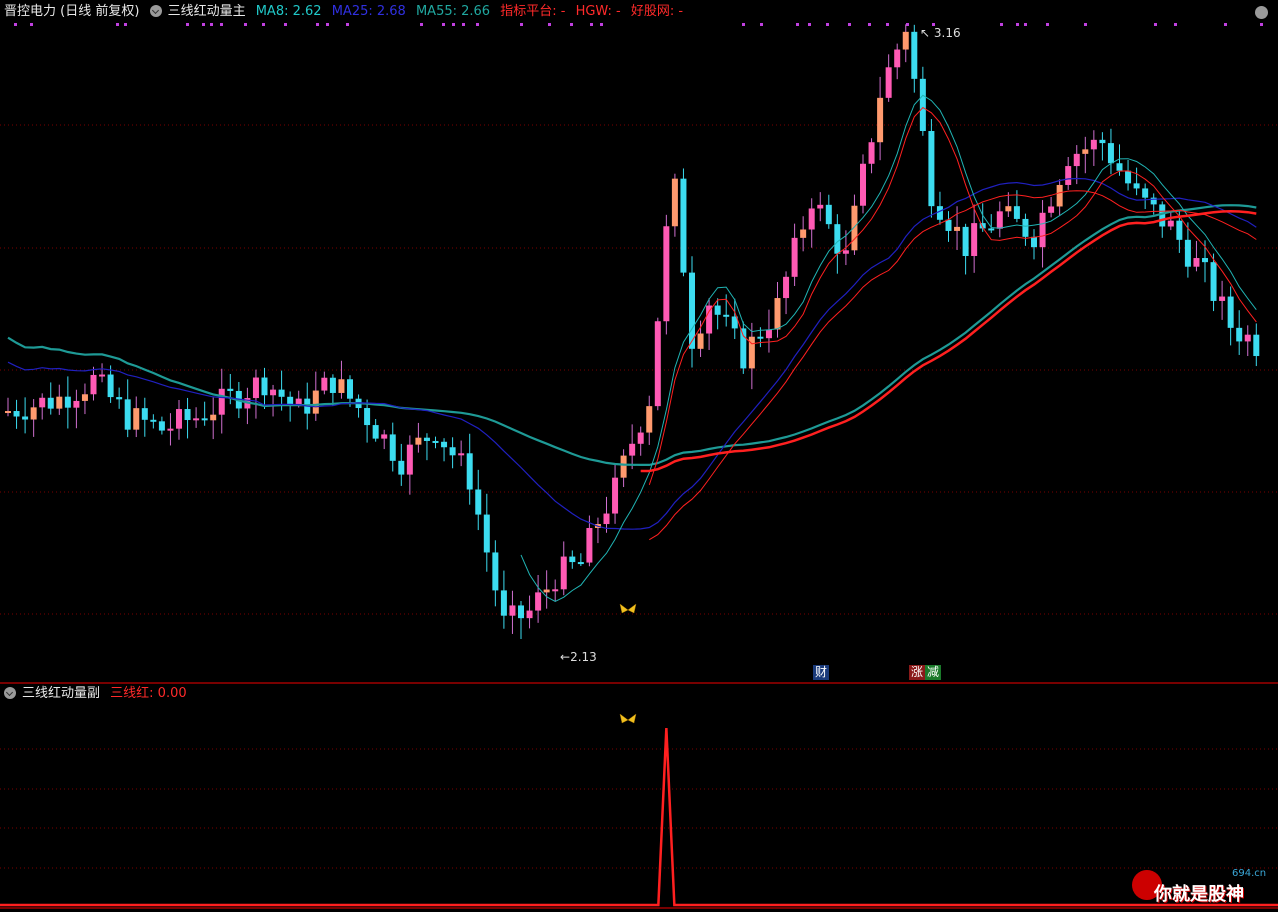  What do you see at coordinates (10, 693) in the screenshot?
I see `sub-dropdown-circle-icon` at bounding box center [10, 693].